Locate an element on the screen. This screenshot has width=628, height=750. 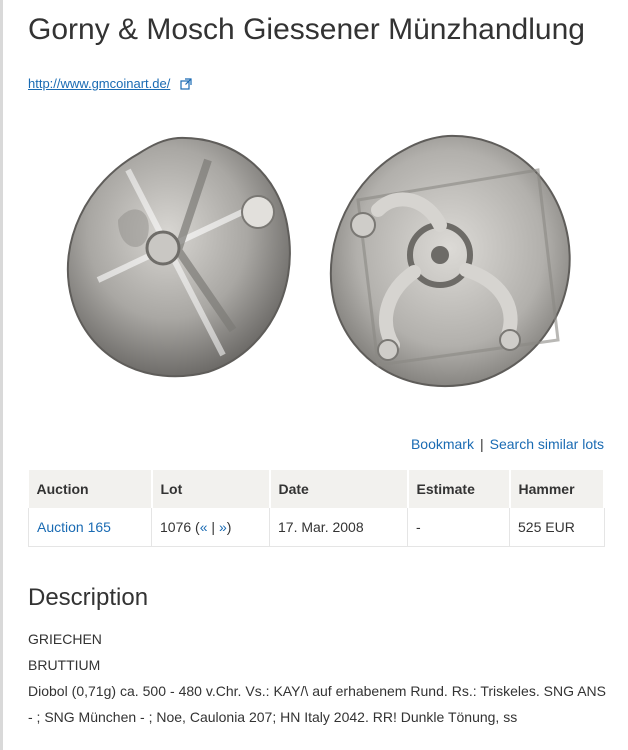
next-lot-link: » is located at coordinates (223, 527).